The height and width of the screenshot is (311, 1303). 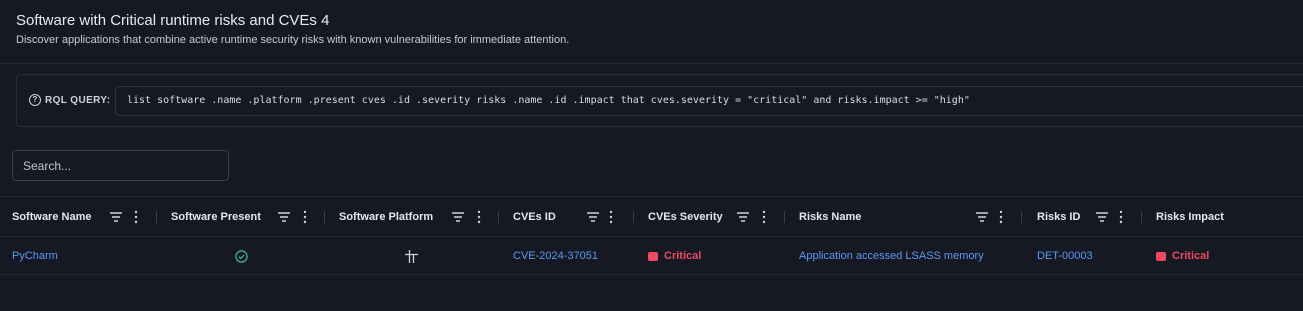 I want to click on cve-id-link: CVE-2024-37051, so click(x=555, y=256).